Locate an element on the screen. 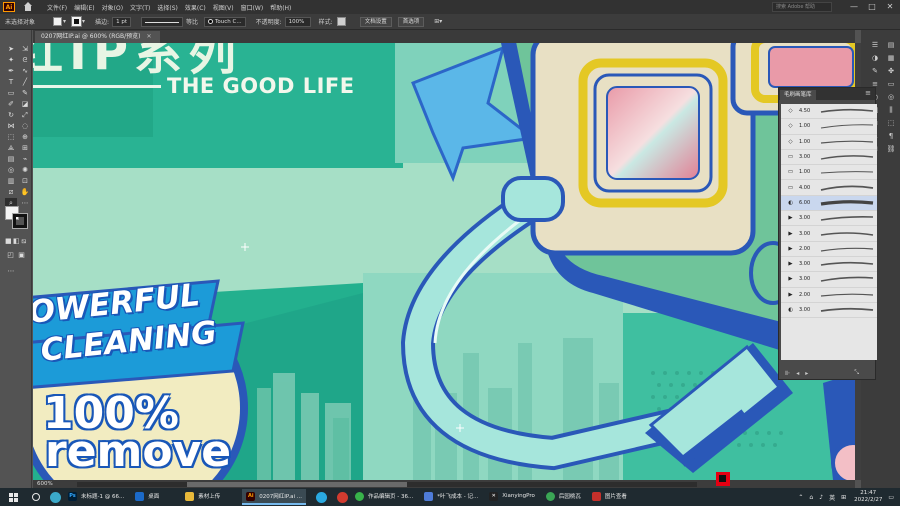 Image resolution: width=900 pixels, height=506 pixels. close-tab-icon: ✕ is located at coordinates (149, 36).